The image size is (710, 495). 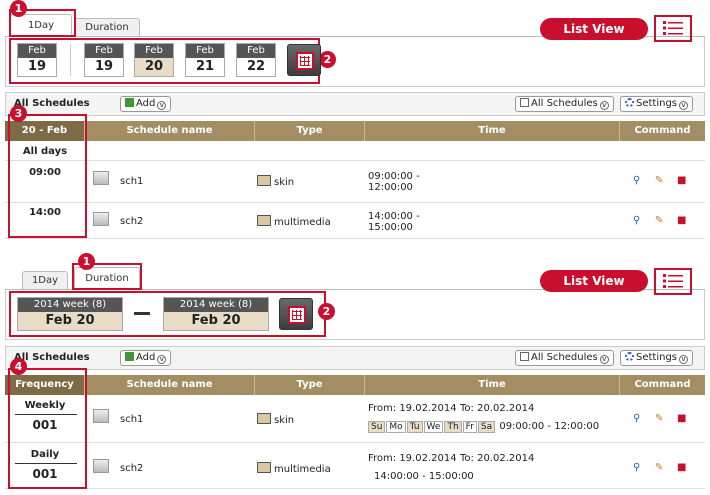 I want to click on date-day: 19, so click(x=104, y=66).